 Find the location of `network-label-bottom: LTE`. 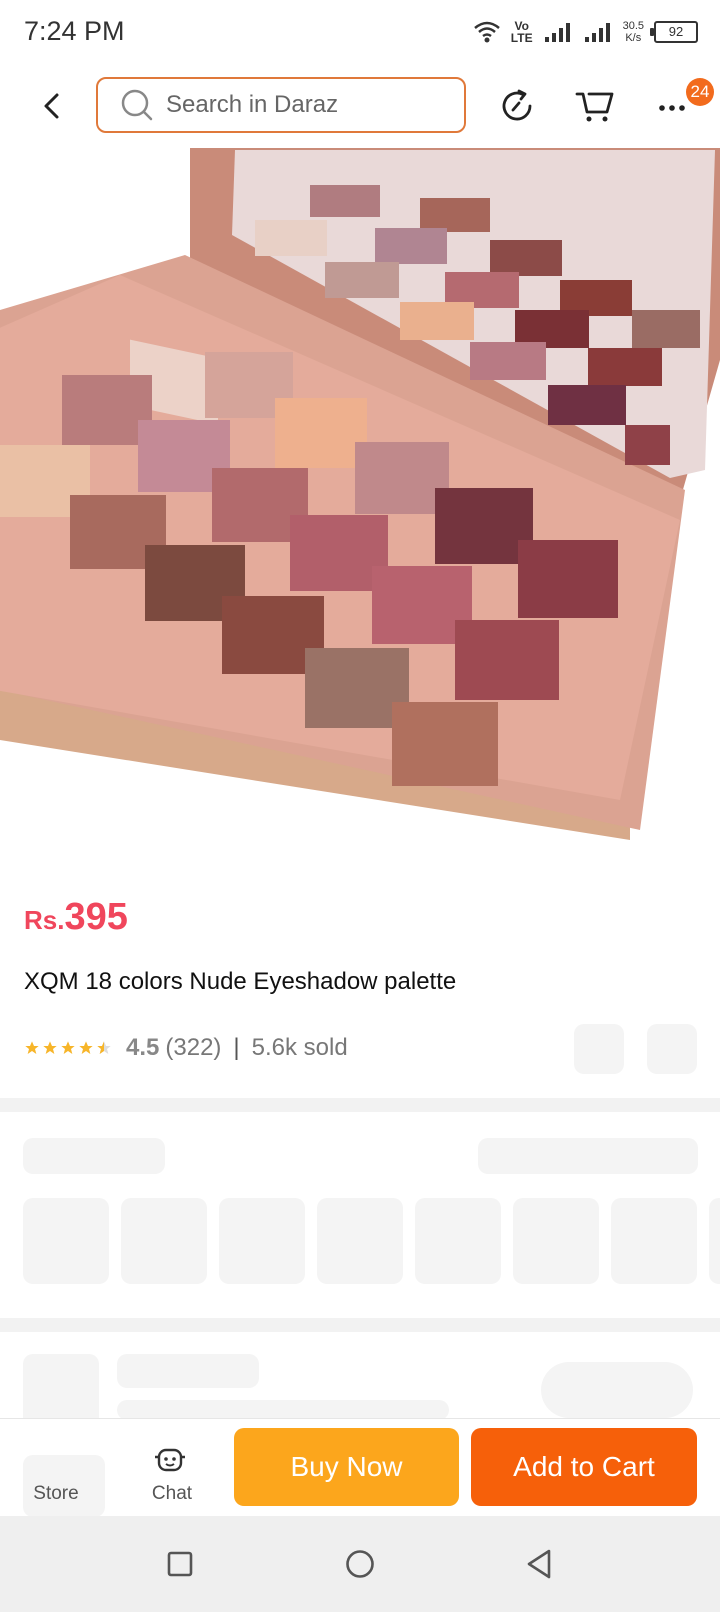

network-label-bottom: LTE is located at coordinates (521, 38).